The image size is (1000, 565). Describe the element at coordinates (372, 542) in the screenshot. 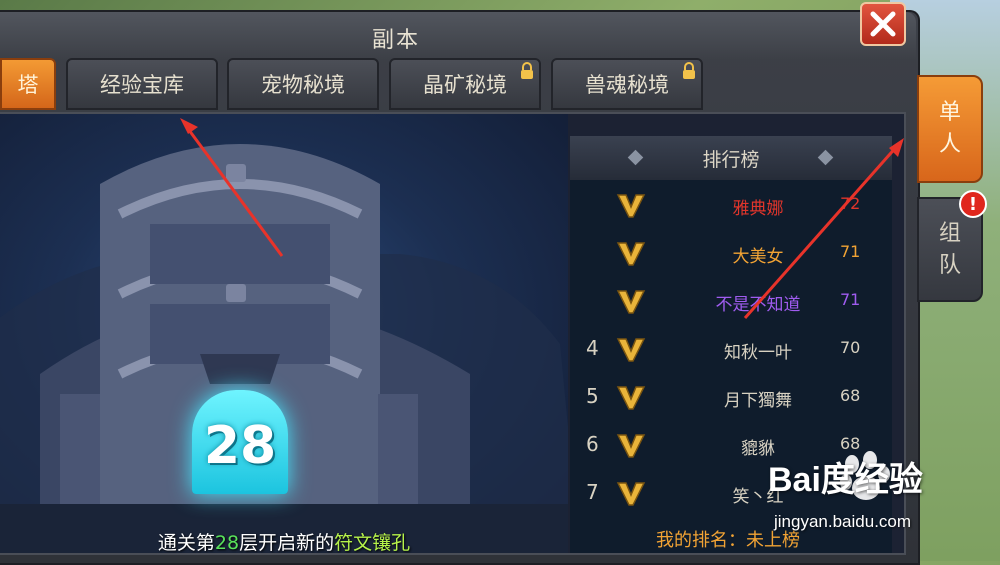

I see `caption-highlight: 符文镶孔` at that location.